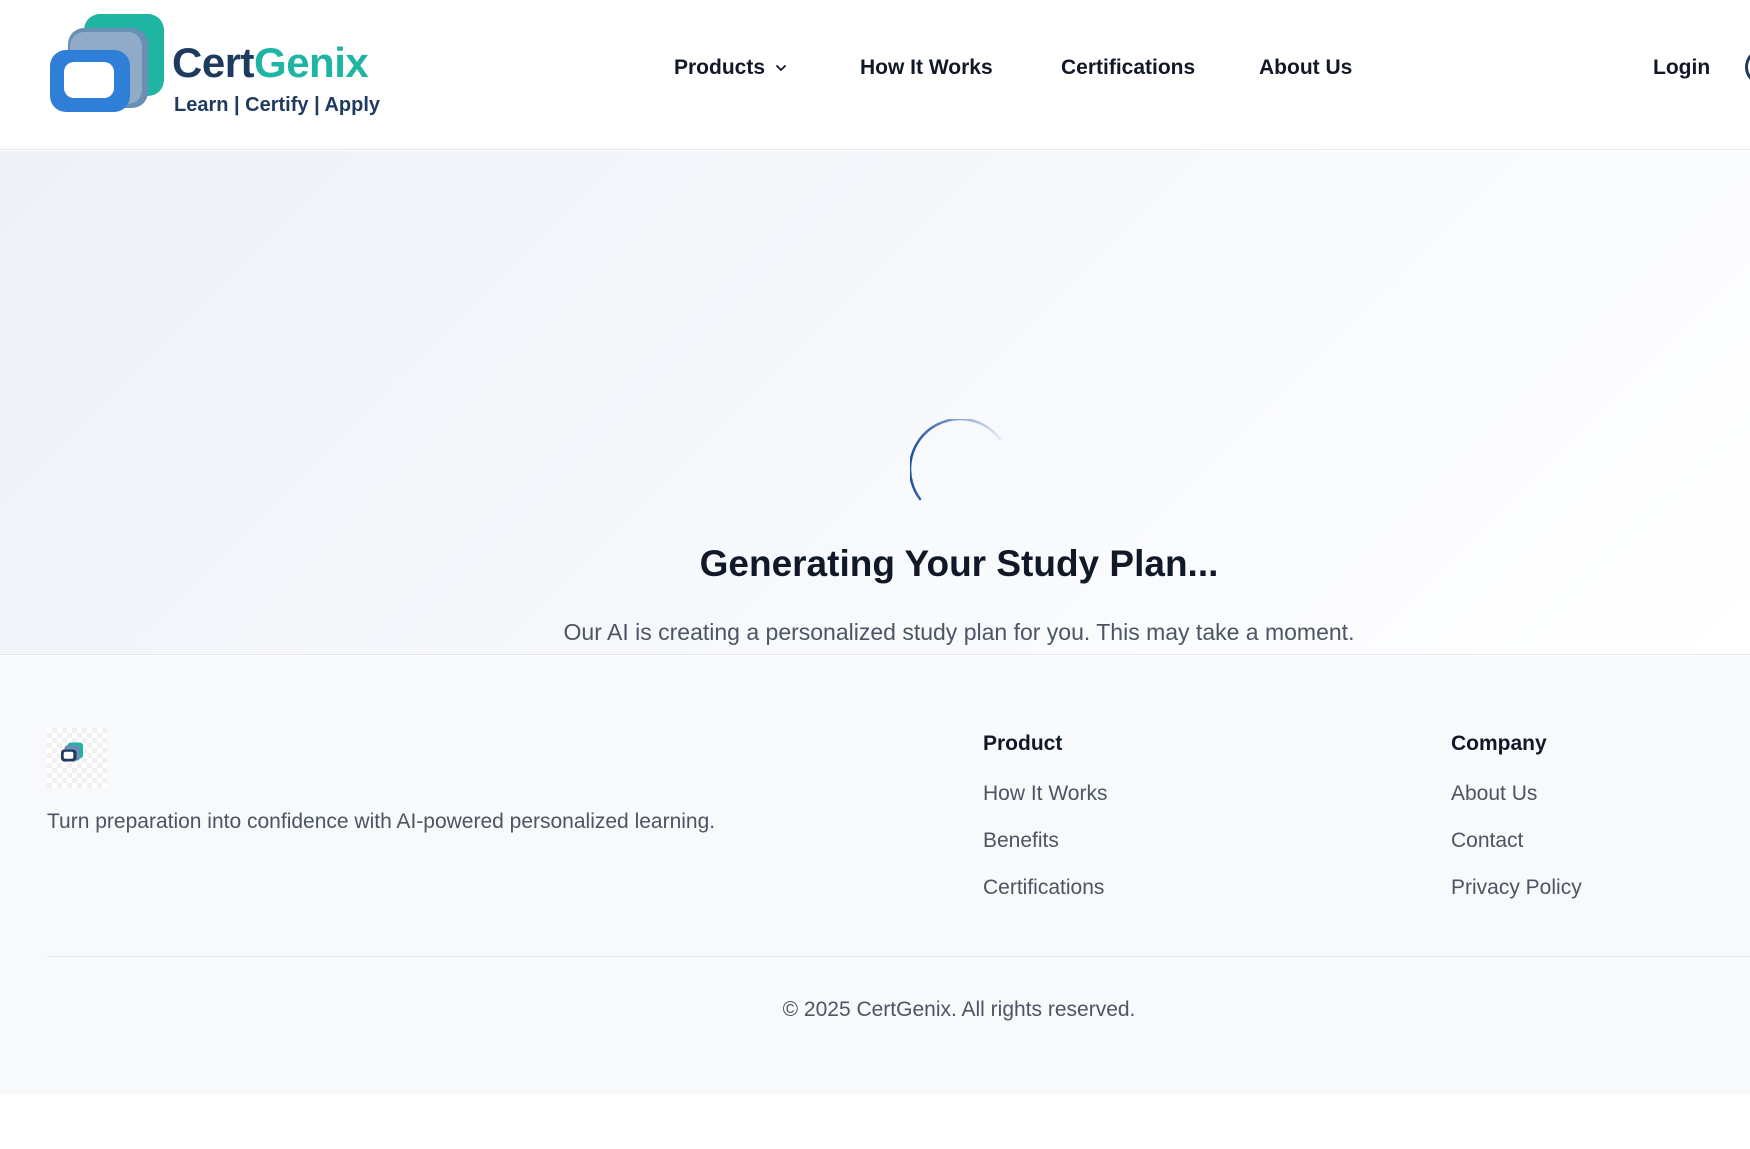 The height and width of the screenshot is (1149, 1750). Describe the element at coordinates (213, 62) in the screenshot. I see `brand-name-part1: Cert` at that location.